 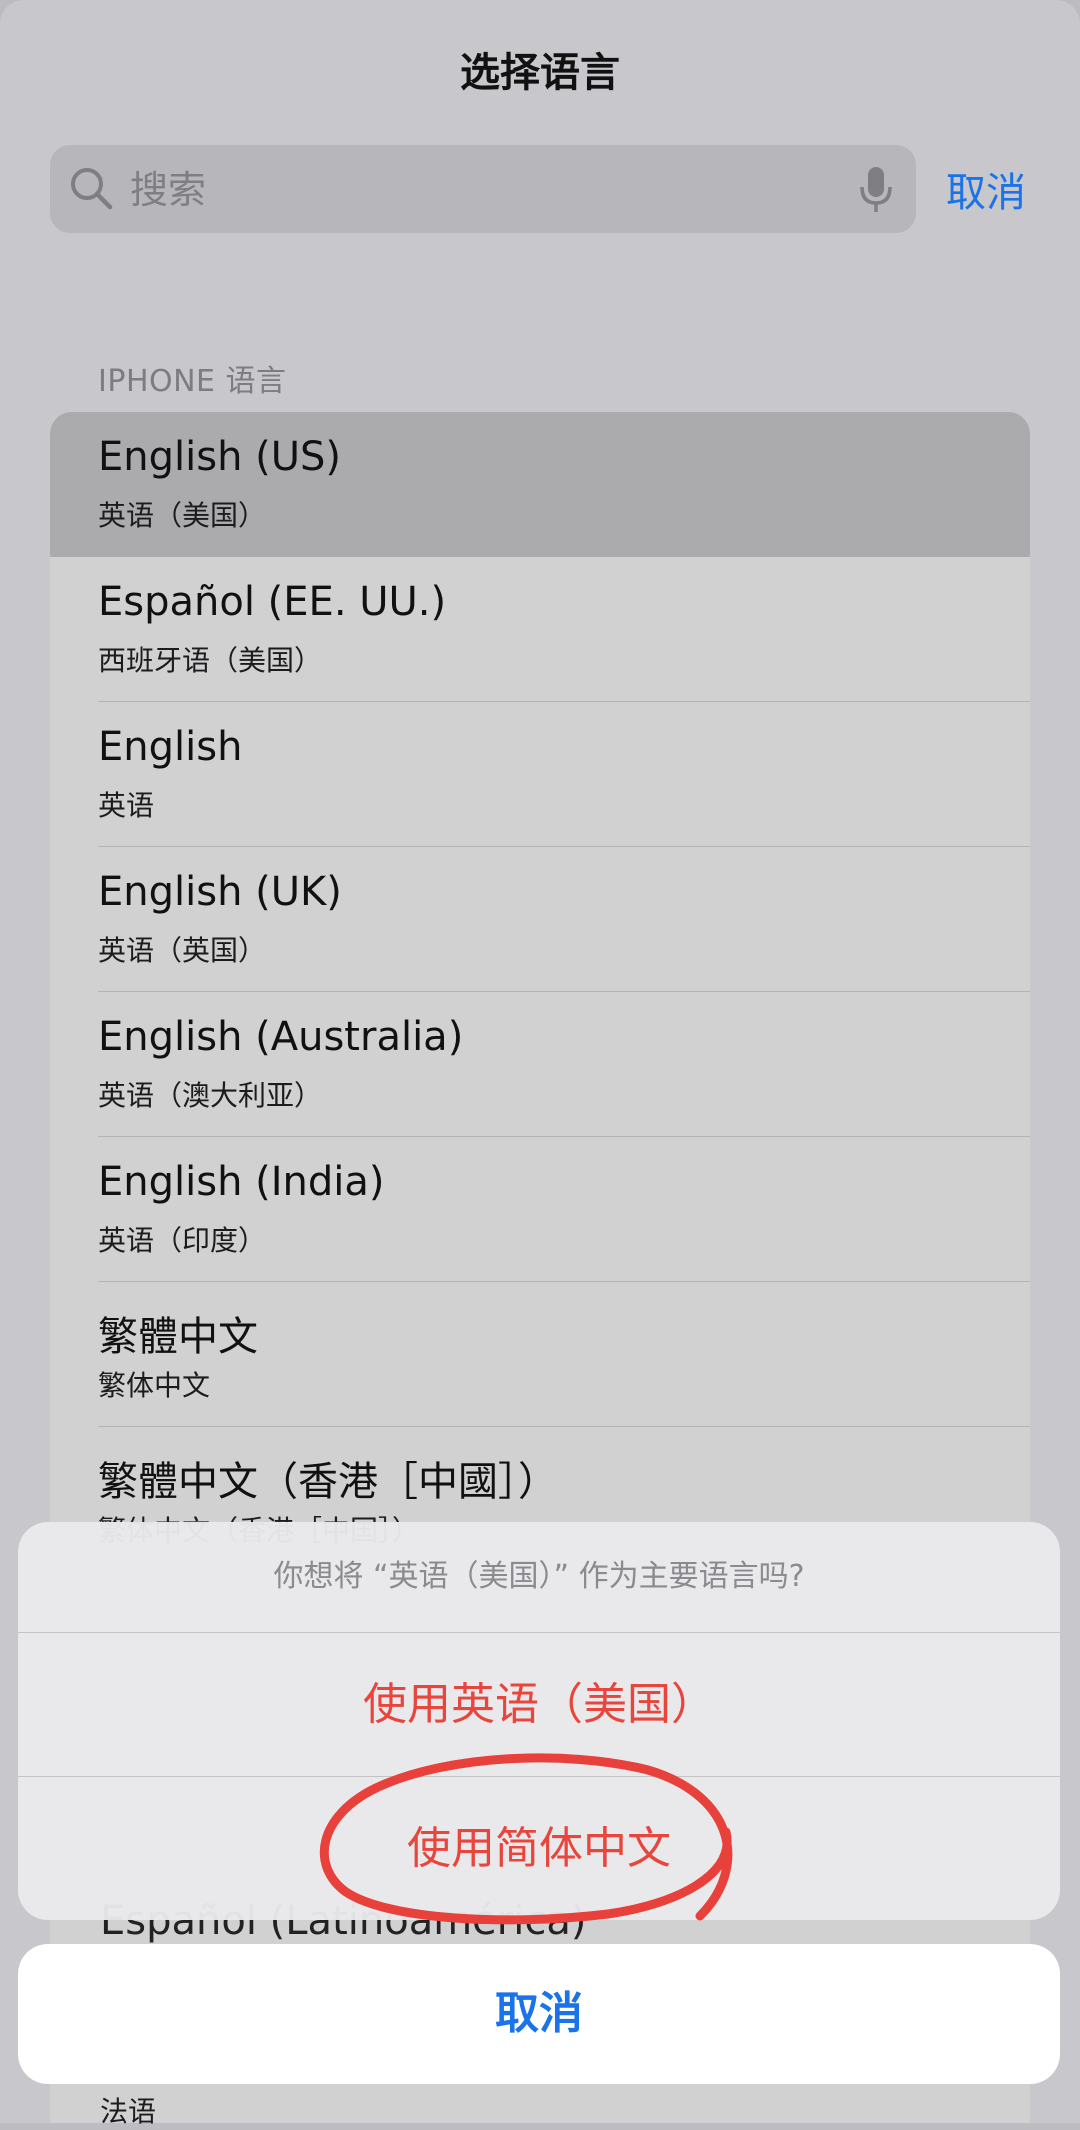 I want to click on search-icon, so click(x=92, y=189).